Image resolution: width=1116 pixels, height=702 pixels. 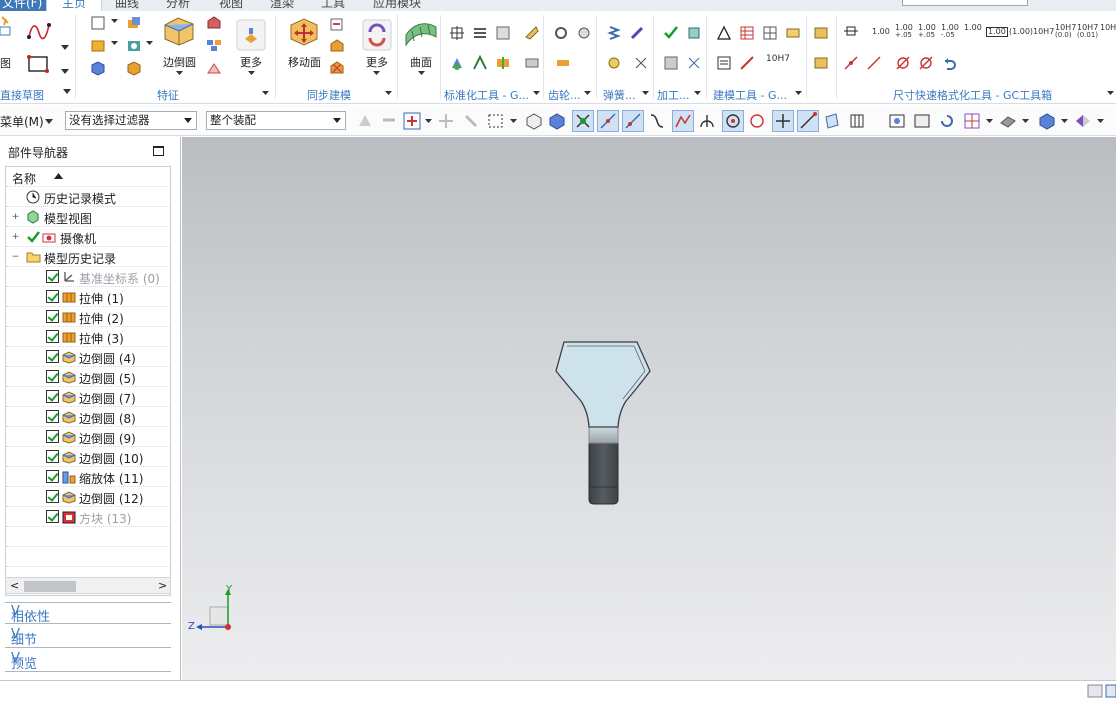 What do you see at coordinates (1108, 28) in the screenshot?
I see `dim-value-fit-4: 10H7` at bounding box center [1108, 28].